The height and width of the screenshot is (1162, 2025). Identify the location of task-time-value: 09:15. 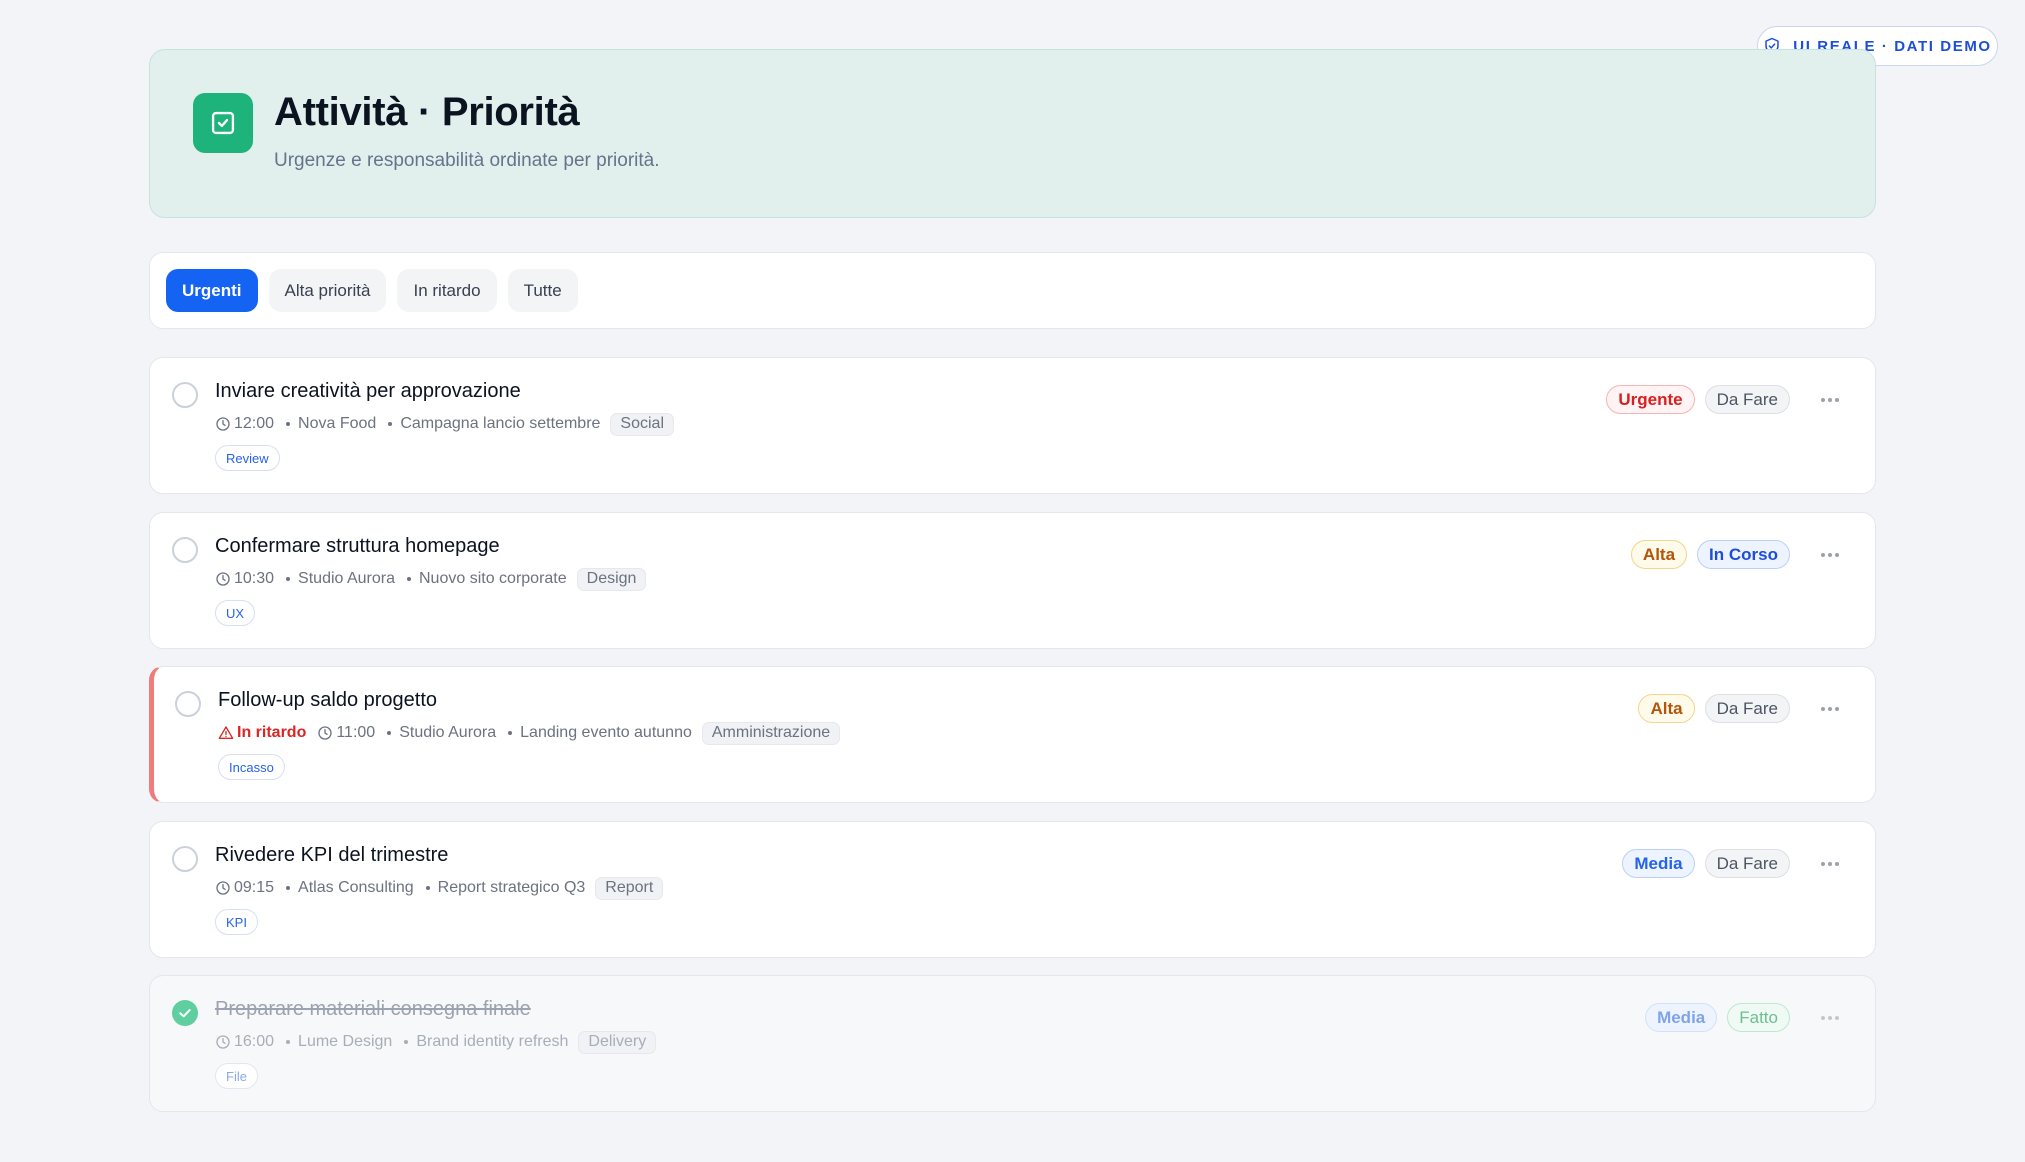
(254, 887).